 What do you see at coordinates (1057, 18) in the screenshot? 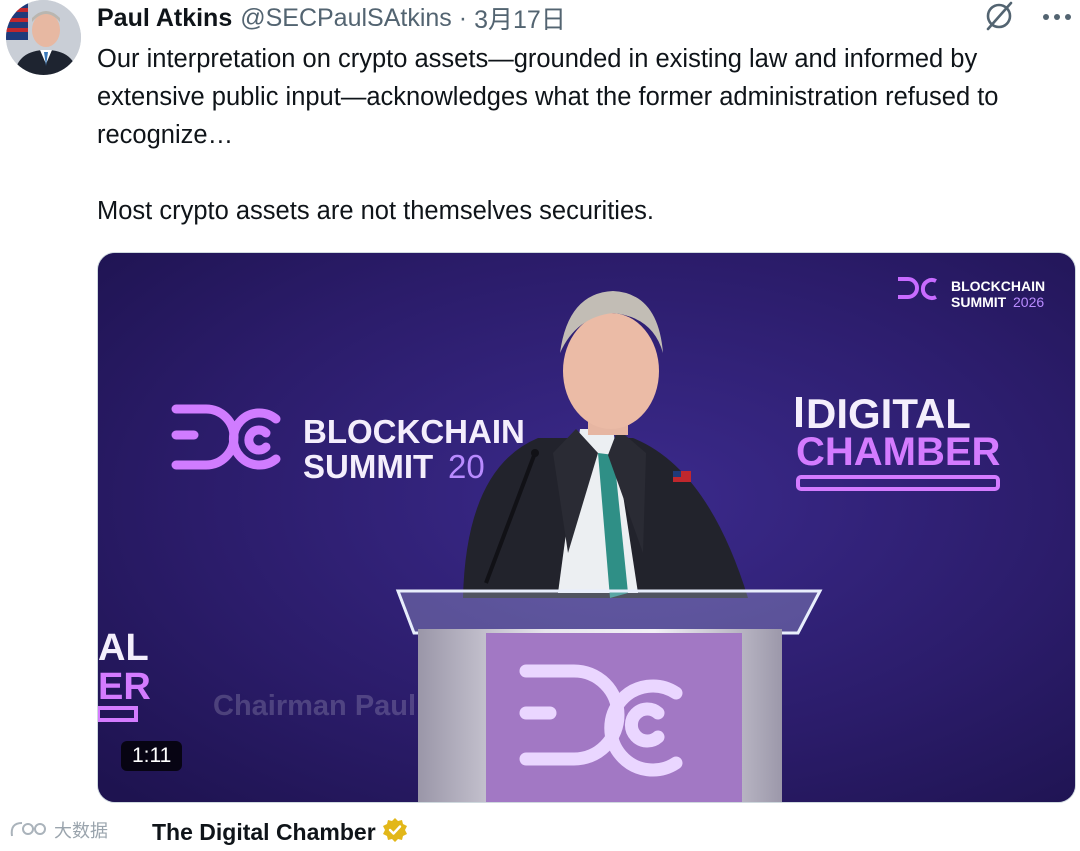
I see `more-icon` at bounding box center [1057, 18].